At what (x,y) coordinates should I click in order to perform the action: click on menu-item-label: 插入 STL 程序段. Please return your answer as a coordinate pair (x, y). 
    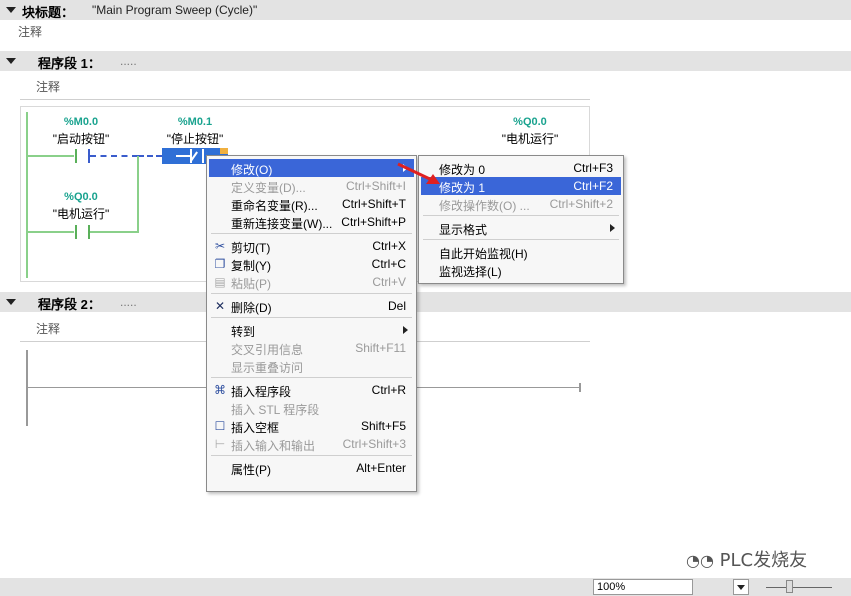
    Looking at the image, I should click on (275, 410).